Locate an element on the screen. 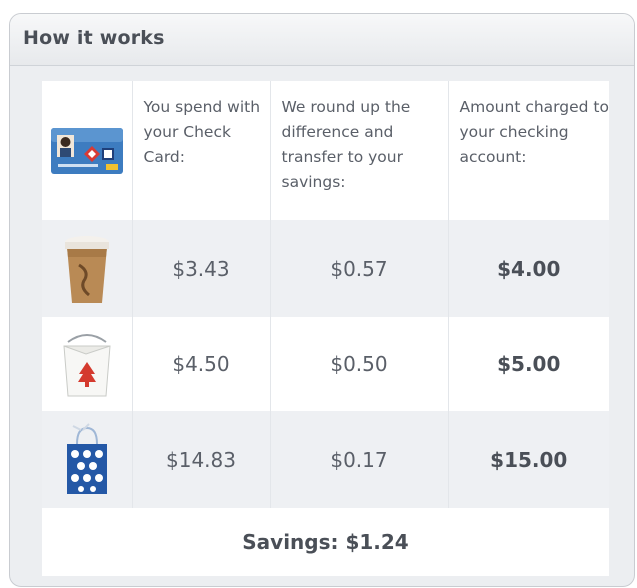 Image resolution: width=637 pixels, height=588 pixels. savings-row: Savings: $1.24 is located at coordinates (325, 542).